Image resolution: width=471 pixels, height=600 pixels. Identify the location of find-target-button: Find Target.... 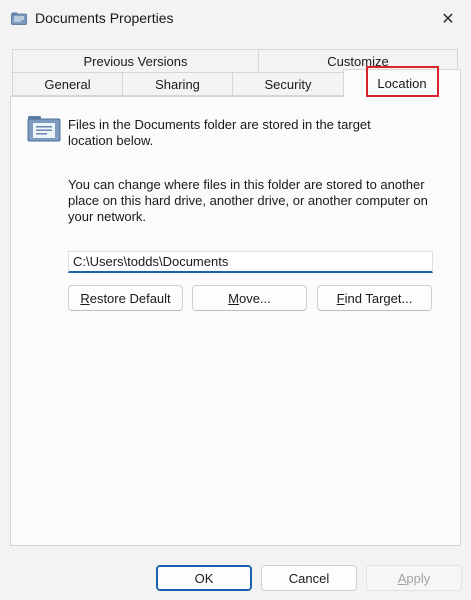
(374, 298).